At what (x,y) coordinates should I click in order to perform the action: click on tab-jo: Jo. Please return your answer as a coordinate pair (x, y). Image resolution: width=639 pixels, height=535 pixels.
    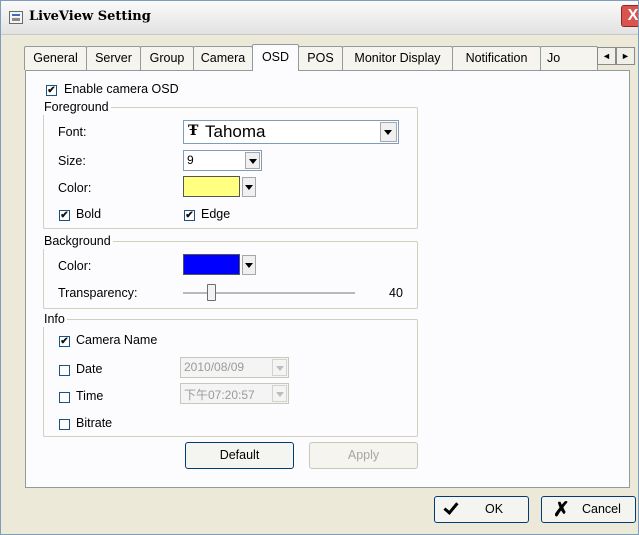
    Looking at the image, I should click on (569, 58).